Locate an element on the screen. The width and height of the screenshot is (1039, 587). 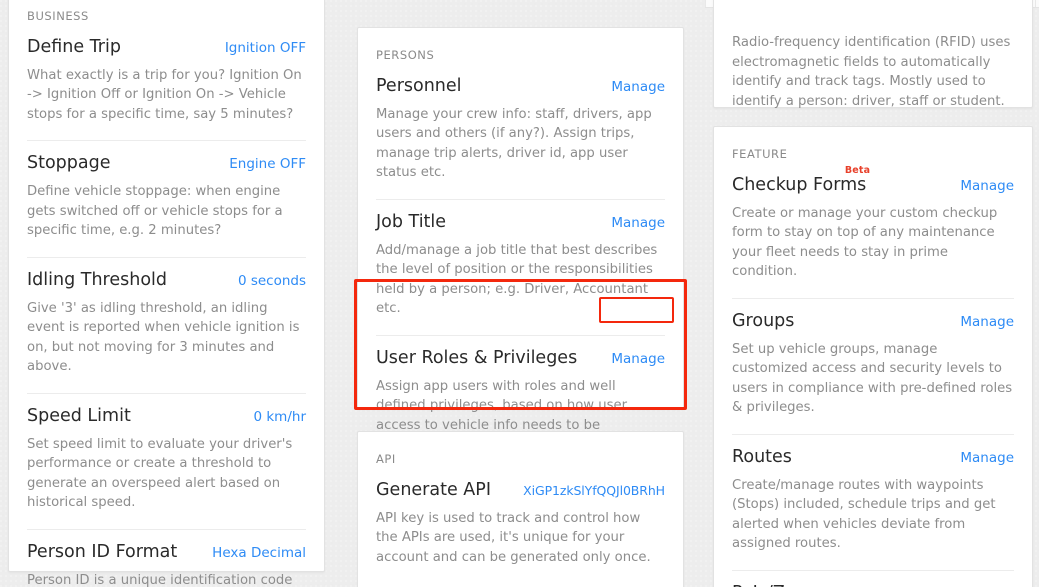
entry-title: Person ID Format is located at coordinates (102, 551).